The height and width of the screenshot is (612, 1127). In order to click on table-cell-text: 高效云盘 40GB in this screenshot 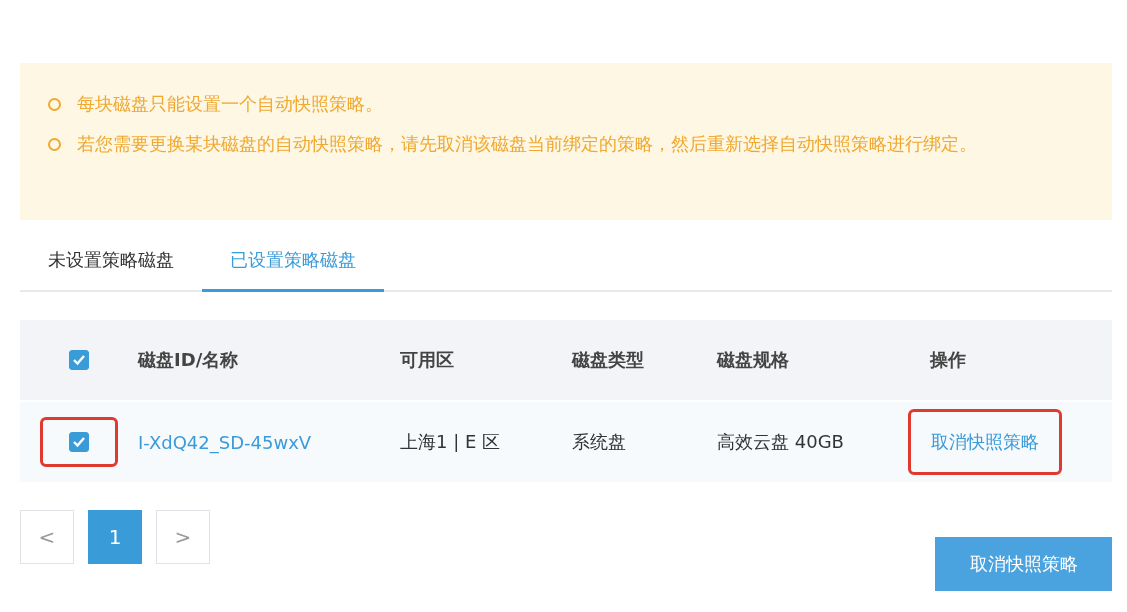, I will do `click(781, 442)`.